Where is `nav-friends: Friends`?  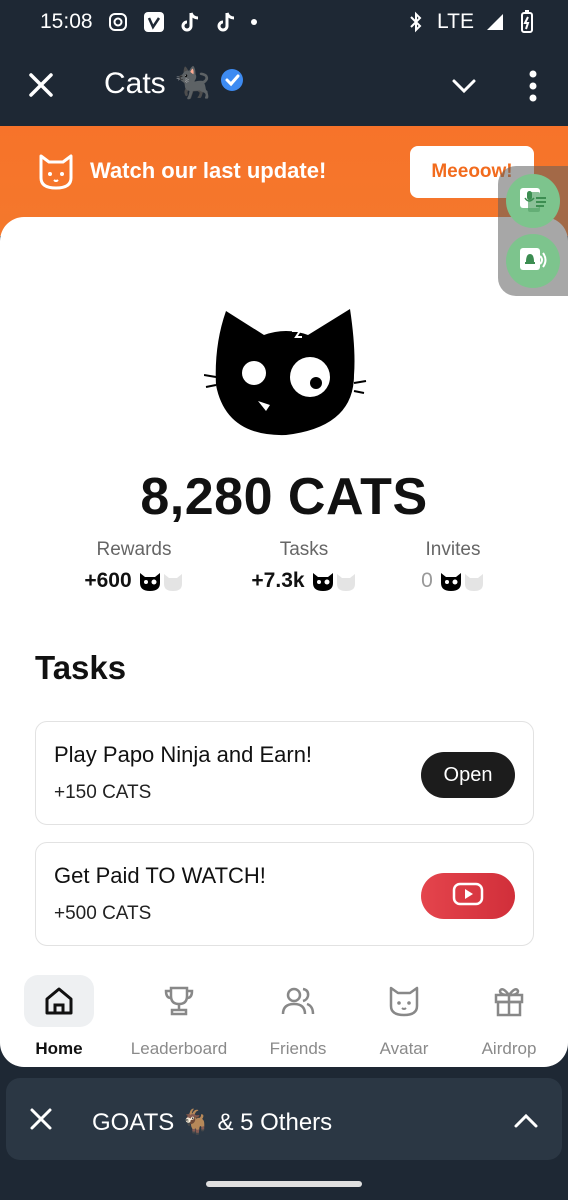
nav-friends: Friends is located at coordinates (298, 1017).